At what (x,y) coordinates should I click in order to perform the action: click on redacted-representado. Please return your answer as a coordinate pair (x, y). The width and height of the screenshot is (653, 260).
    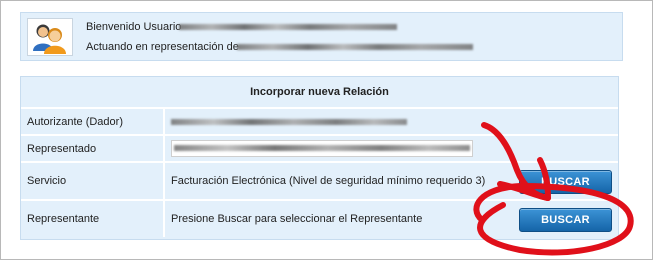
    Looking at the image, I should click on (322, 148).